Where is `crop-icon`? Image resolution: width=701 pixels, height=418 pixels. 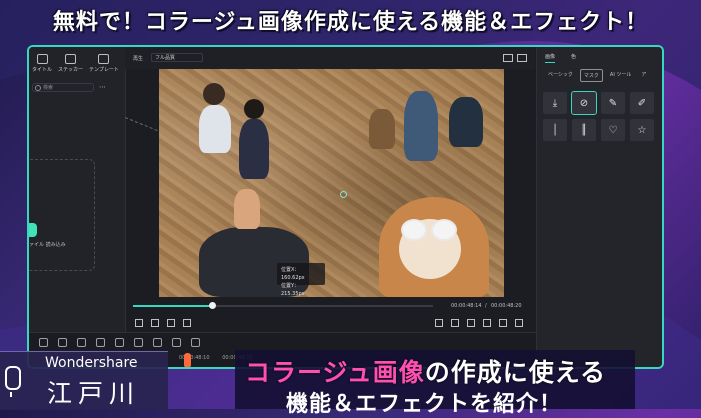 crop-icon is located at coordinates (119, 342).